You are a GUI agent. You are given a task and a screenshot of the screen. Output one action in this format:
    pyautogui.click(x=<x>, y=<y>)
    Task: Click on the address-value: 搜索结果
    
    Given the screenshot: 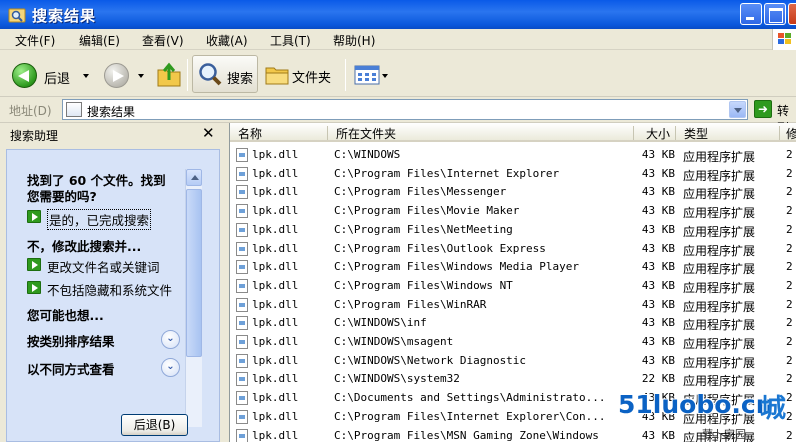 What is the action you would take?
    pyautogui.click(x=111, y=112)
    